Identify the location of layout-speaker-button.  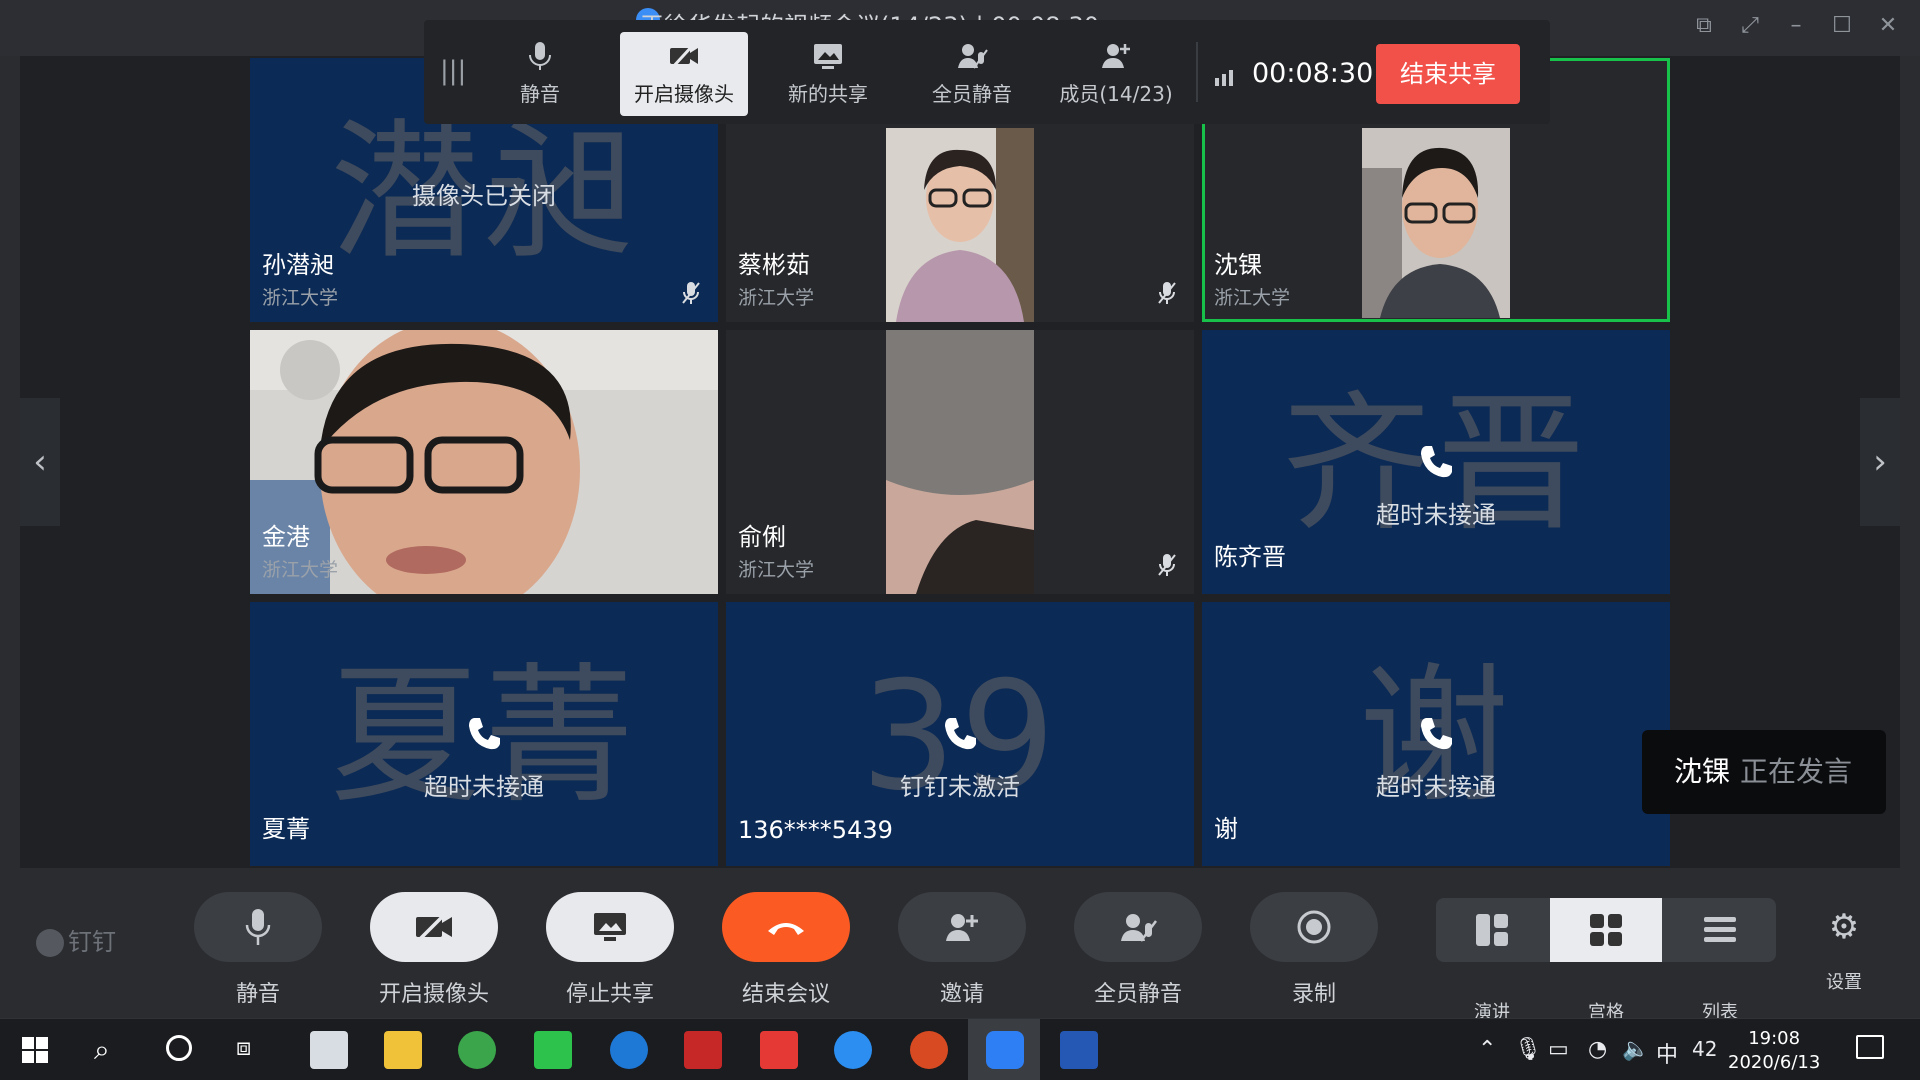
(1492, 930).